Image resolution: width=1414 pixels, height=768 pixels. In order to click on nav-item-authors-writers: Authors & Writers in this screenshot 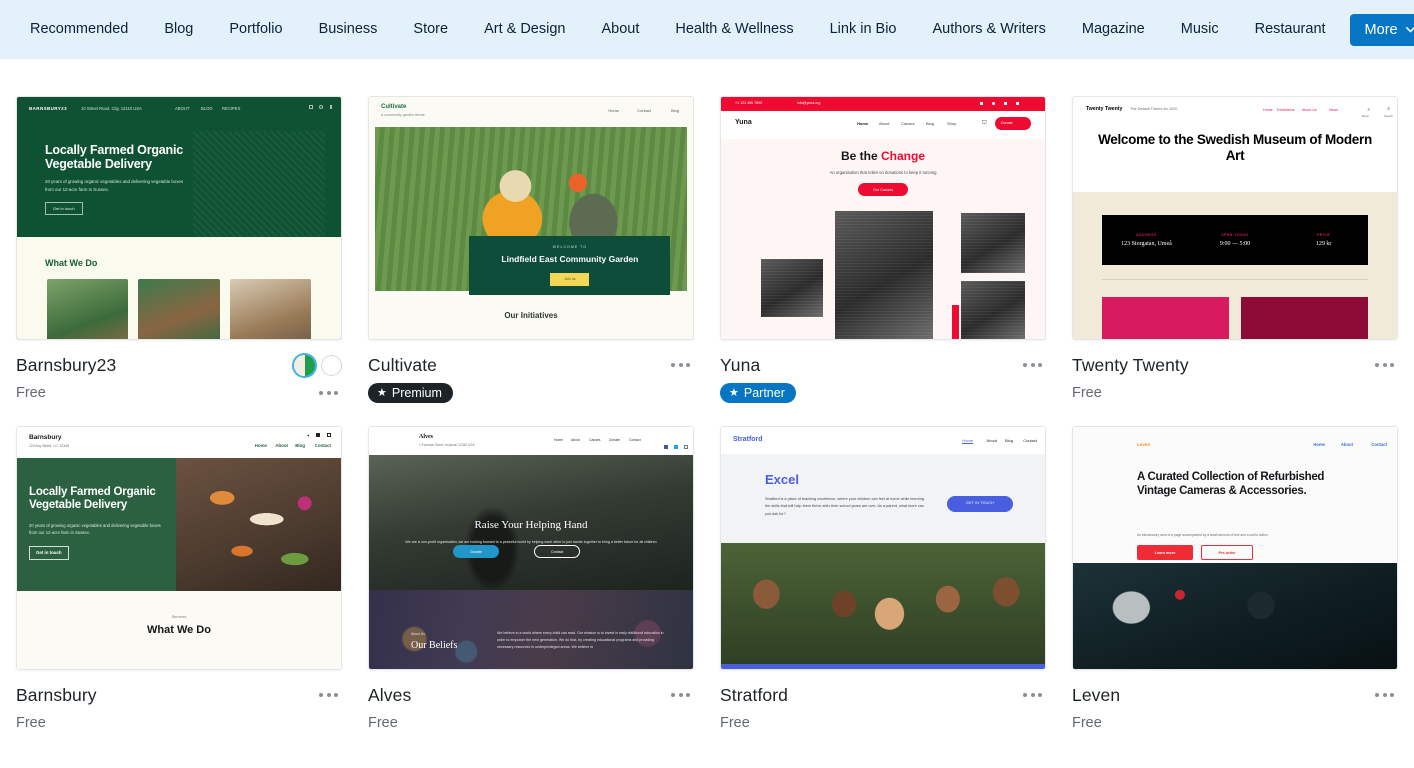, I will do `click(989, 29)`.